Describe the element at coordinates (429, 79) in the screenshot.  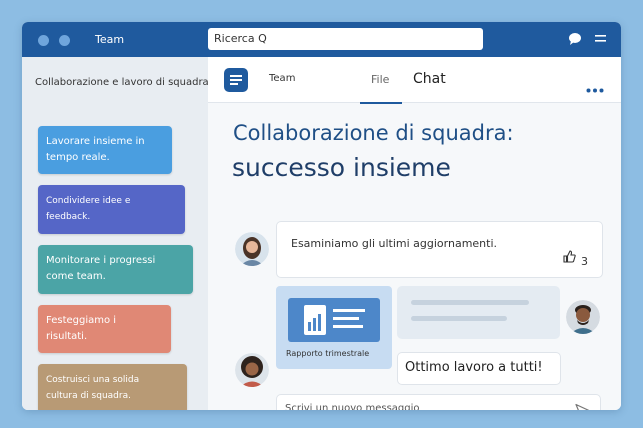
I see `tab-chat: Chat` at that location.